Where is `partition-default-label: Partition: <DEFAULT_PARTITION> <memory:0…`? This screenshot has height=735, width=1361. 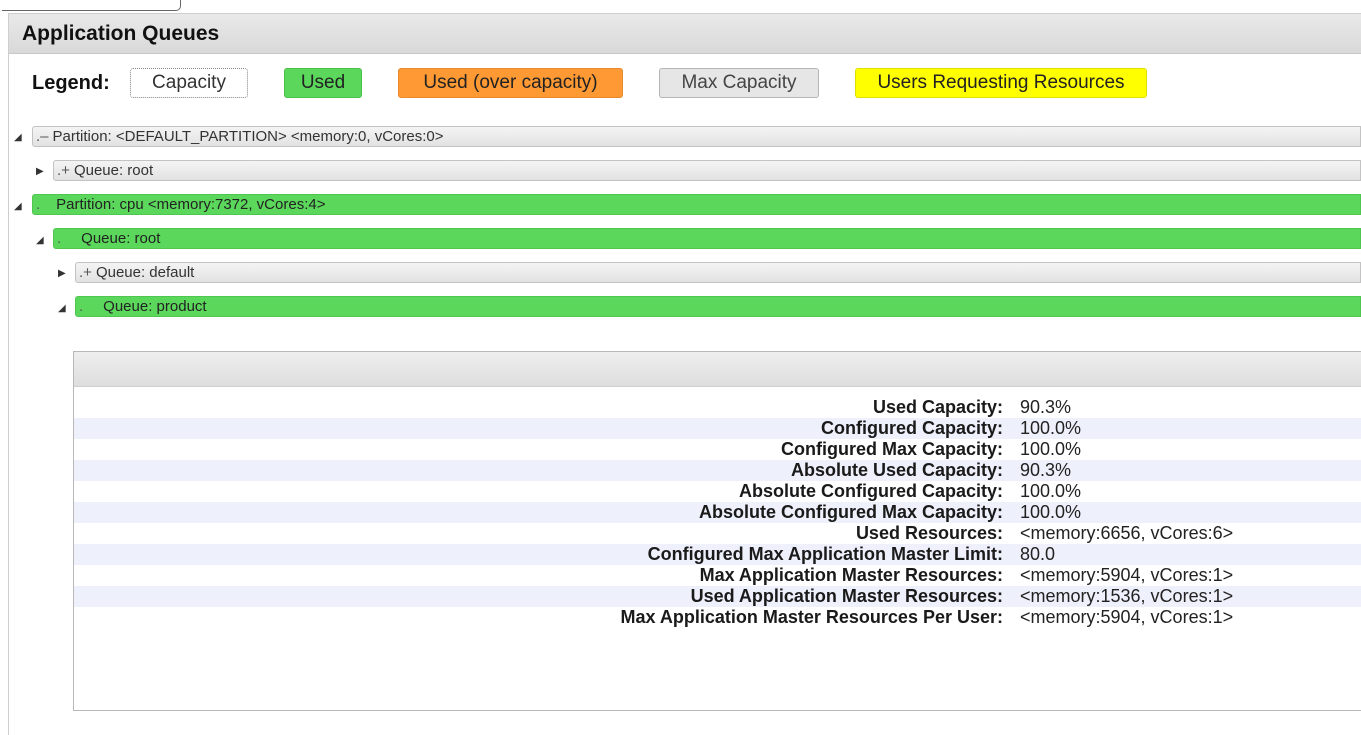
partition-default-label: Partition: <DEFAULT_PARTITION> <memory:0… is located at coordinates (248, 136).